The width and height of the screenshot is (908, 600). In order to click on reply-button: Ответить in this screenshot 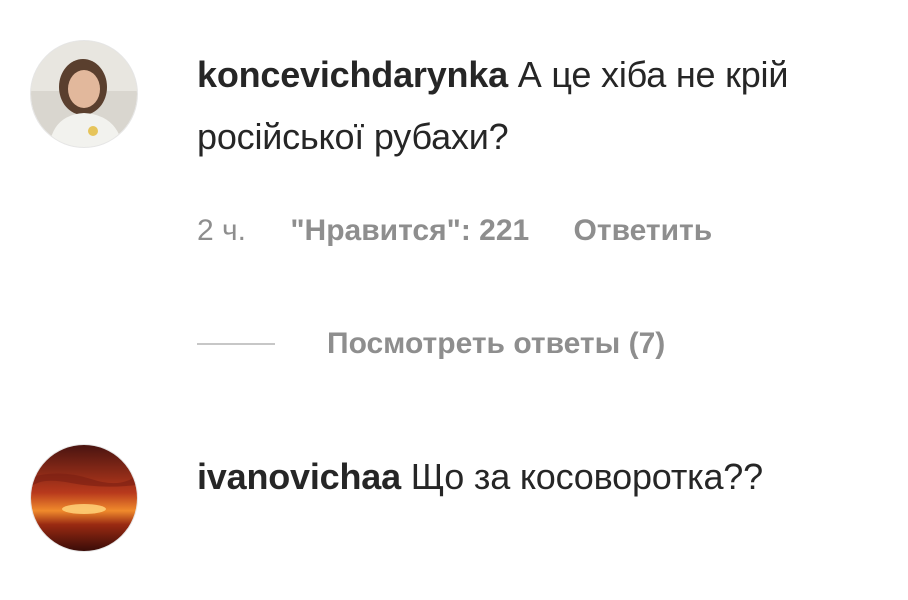, I will do `click(643, 231)`.